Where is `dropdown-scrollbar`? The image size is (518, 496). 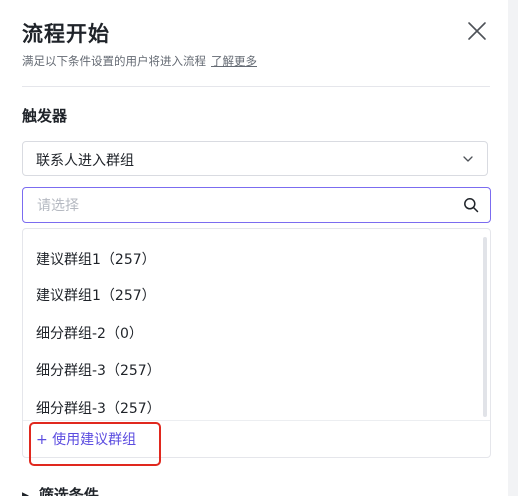 dropdown-scrollbar is located at coordinates (485, 327).